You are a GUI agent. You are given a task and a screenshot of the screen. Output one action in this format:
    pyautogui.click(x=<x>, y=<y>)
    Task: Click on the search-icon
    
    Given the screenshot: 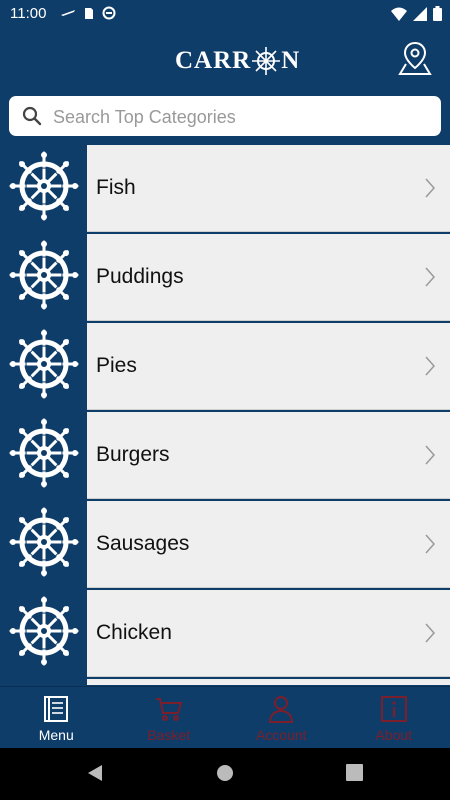 What is the action you would take?
    pyautogui.click(x=32, y=116)
    